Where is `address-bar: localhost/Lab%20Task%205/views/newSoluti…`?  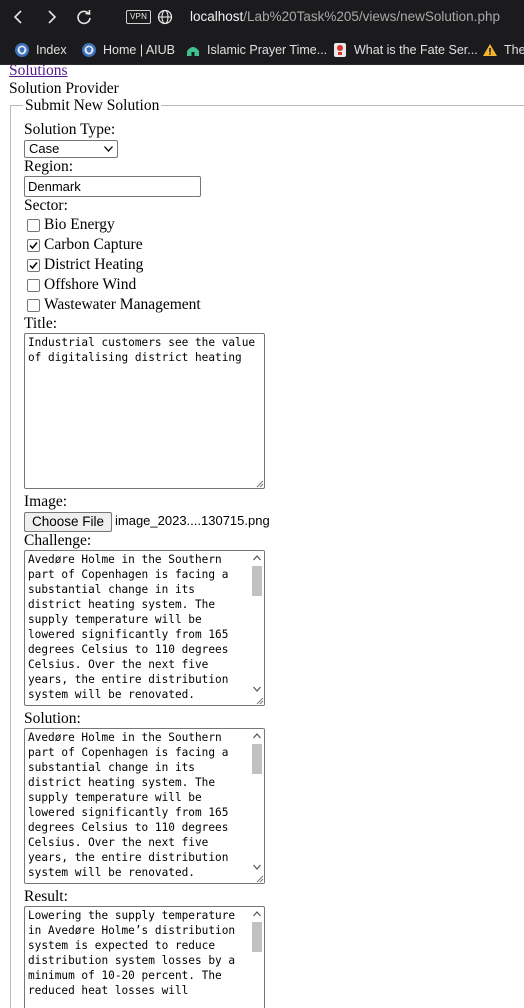
address-bar: localhost/Lab%20Task%205/views/newSoluti… is located at coordinates (345, 16).